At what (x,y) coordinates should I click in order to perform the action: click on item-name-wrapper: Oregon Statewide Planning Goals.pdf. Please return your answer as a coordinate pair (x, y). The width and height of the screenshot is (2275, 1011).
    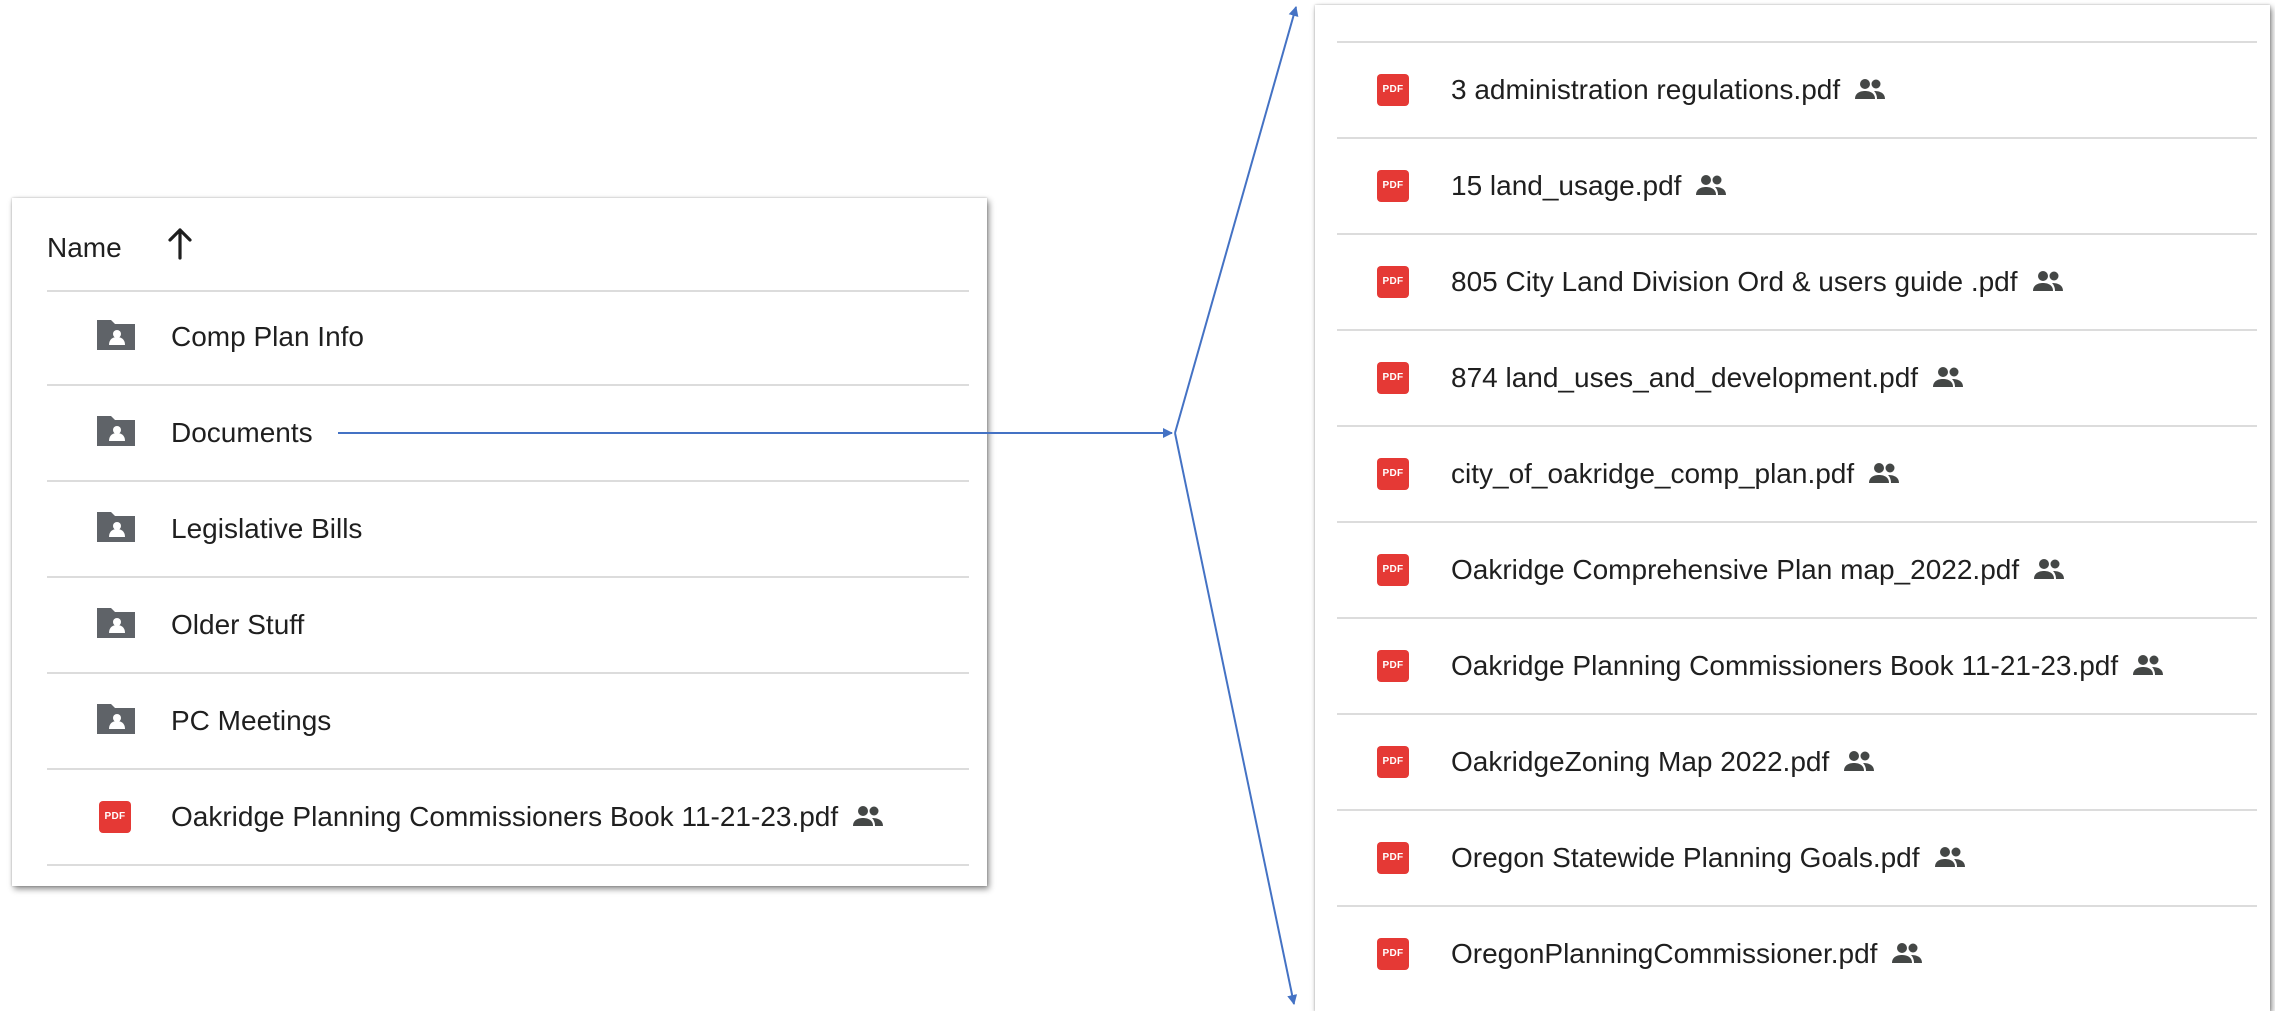
    Looking at the image, I should click on (1708, 858).